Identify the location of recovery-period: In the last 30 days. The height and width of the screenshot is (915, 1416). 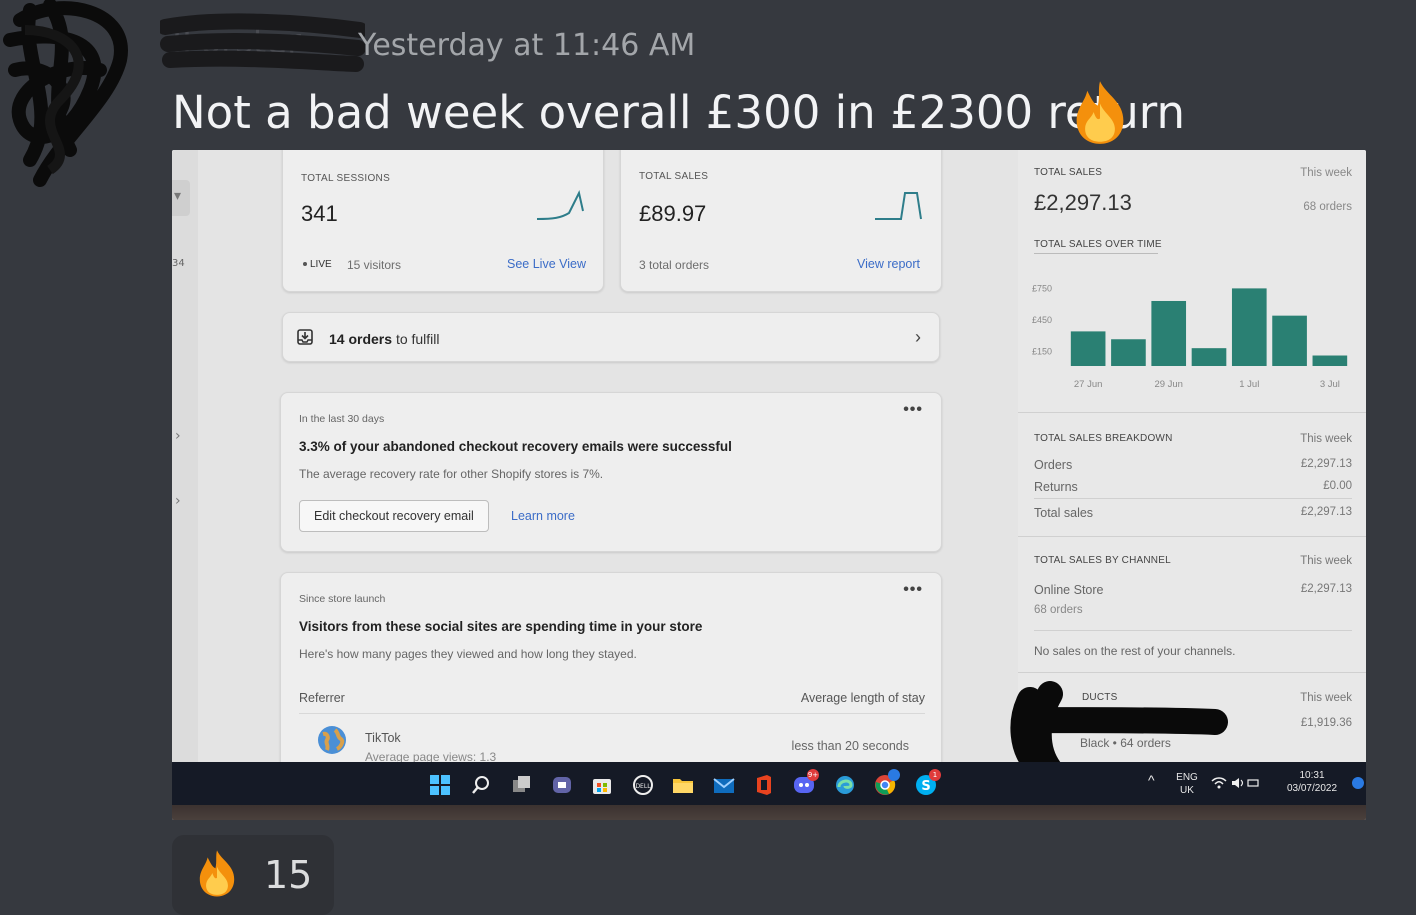
(342, 419).